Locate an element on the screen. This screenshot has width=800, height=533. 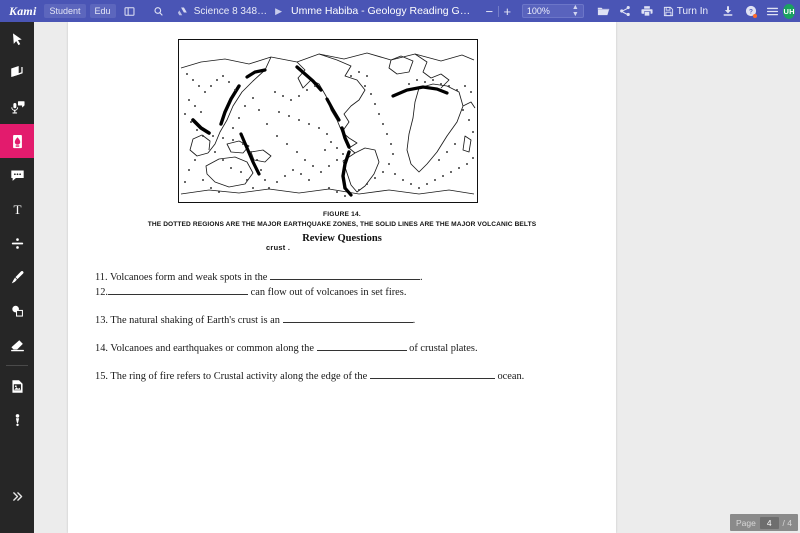
question-11-text: Volcanoes form and weak spots in the is located at coordinates (189, 277).